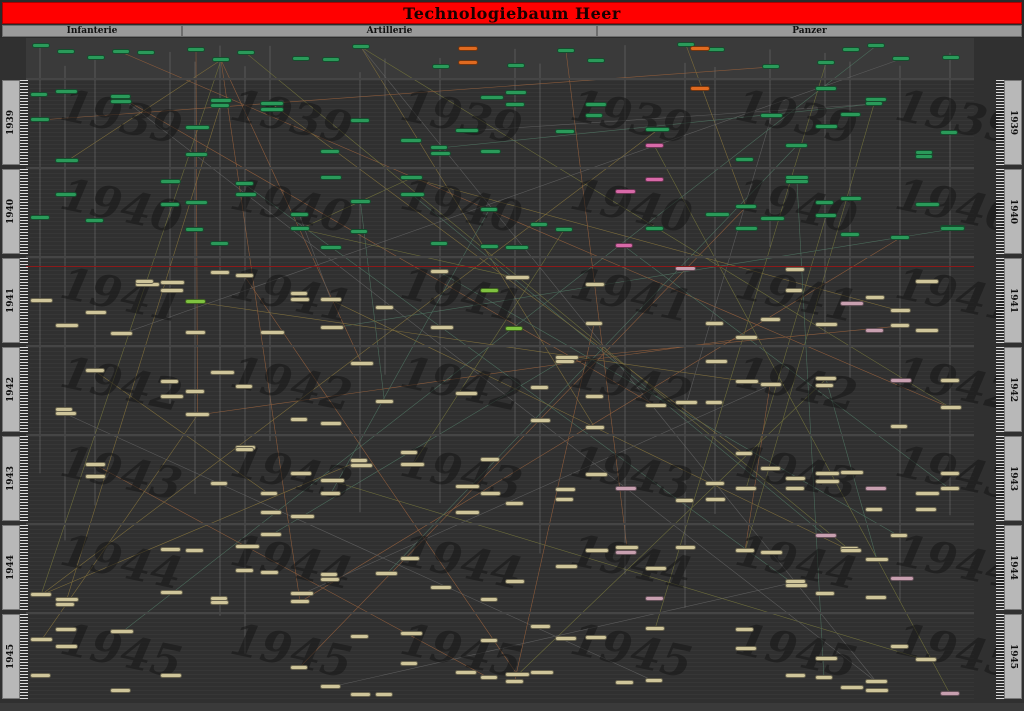  Describe the element at coordinates (92, 31) in the screenshot. I see `branch-infantry: Infanterie` at that location.